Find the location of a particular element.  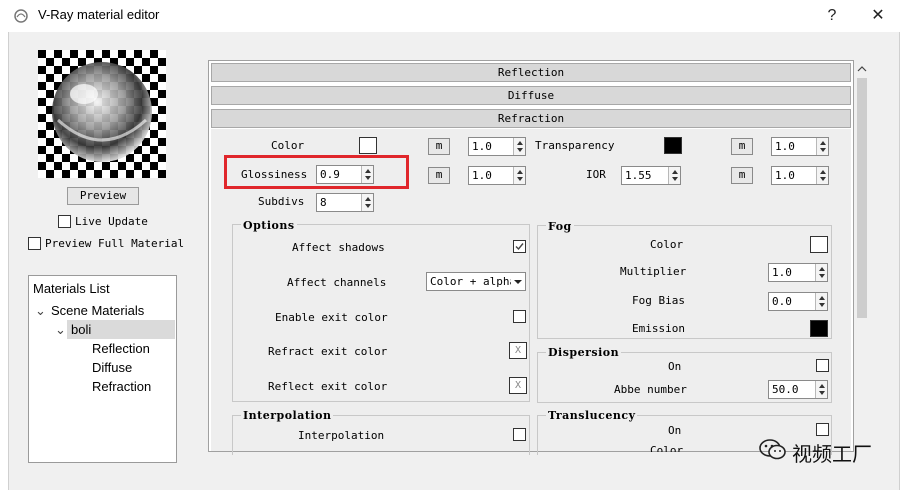

boli-chevron-icon: ⌄ is located at coordinates (60, 330).